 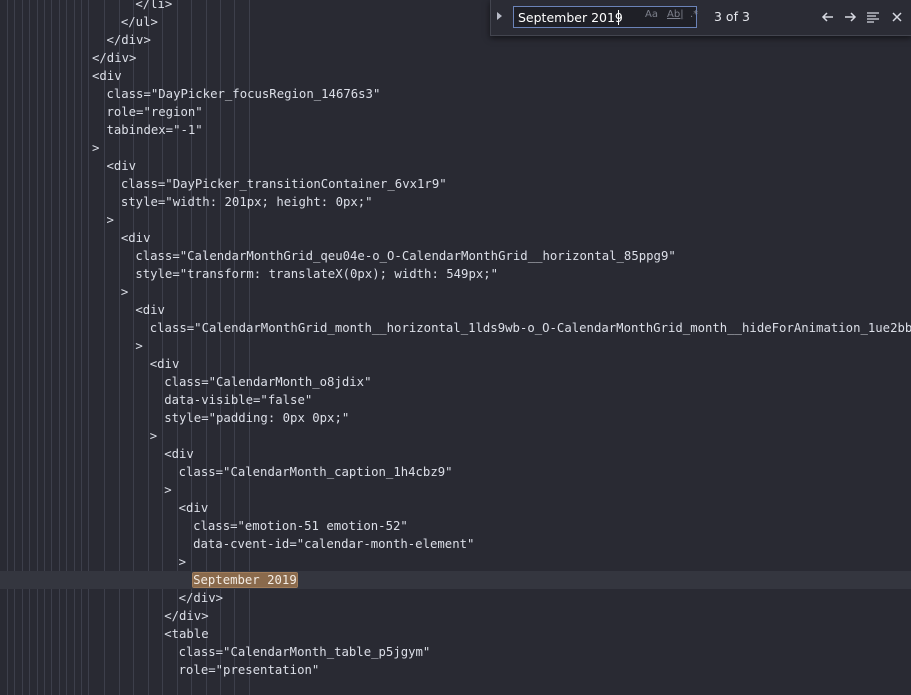 I want to click on whole-word-icon: Ab|, so click(x=675, y=14).